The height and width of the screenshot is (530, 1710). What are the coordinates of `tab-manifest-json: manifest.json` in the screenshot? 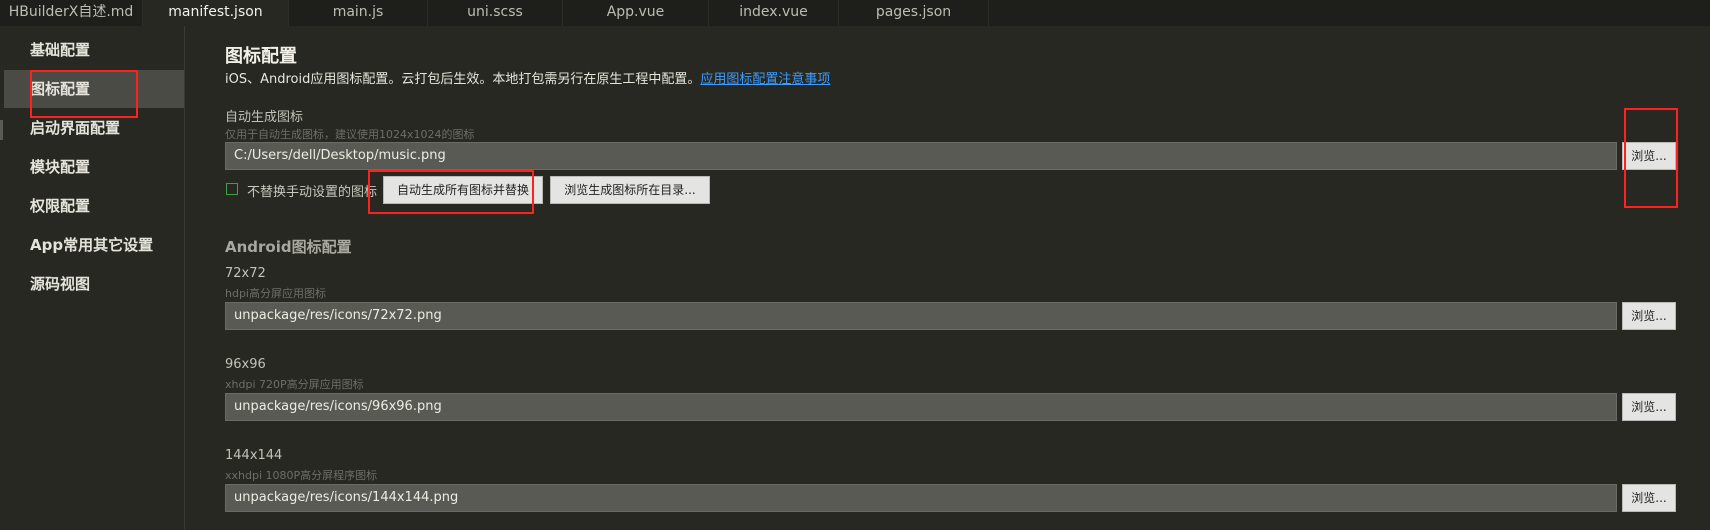 It's located at (216, 13).